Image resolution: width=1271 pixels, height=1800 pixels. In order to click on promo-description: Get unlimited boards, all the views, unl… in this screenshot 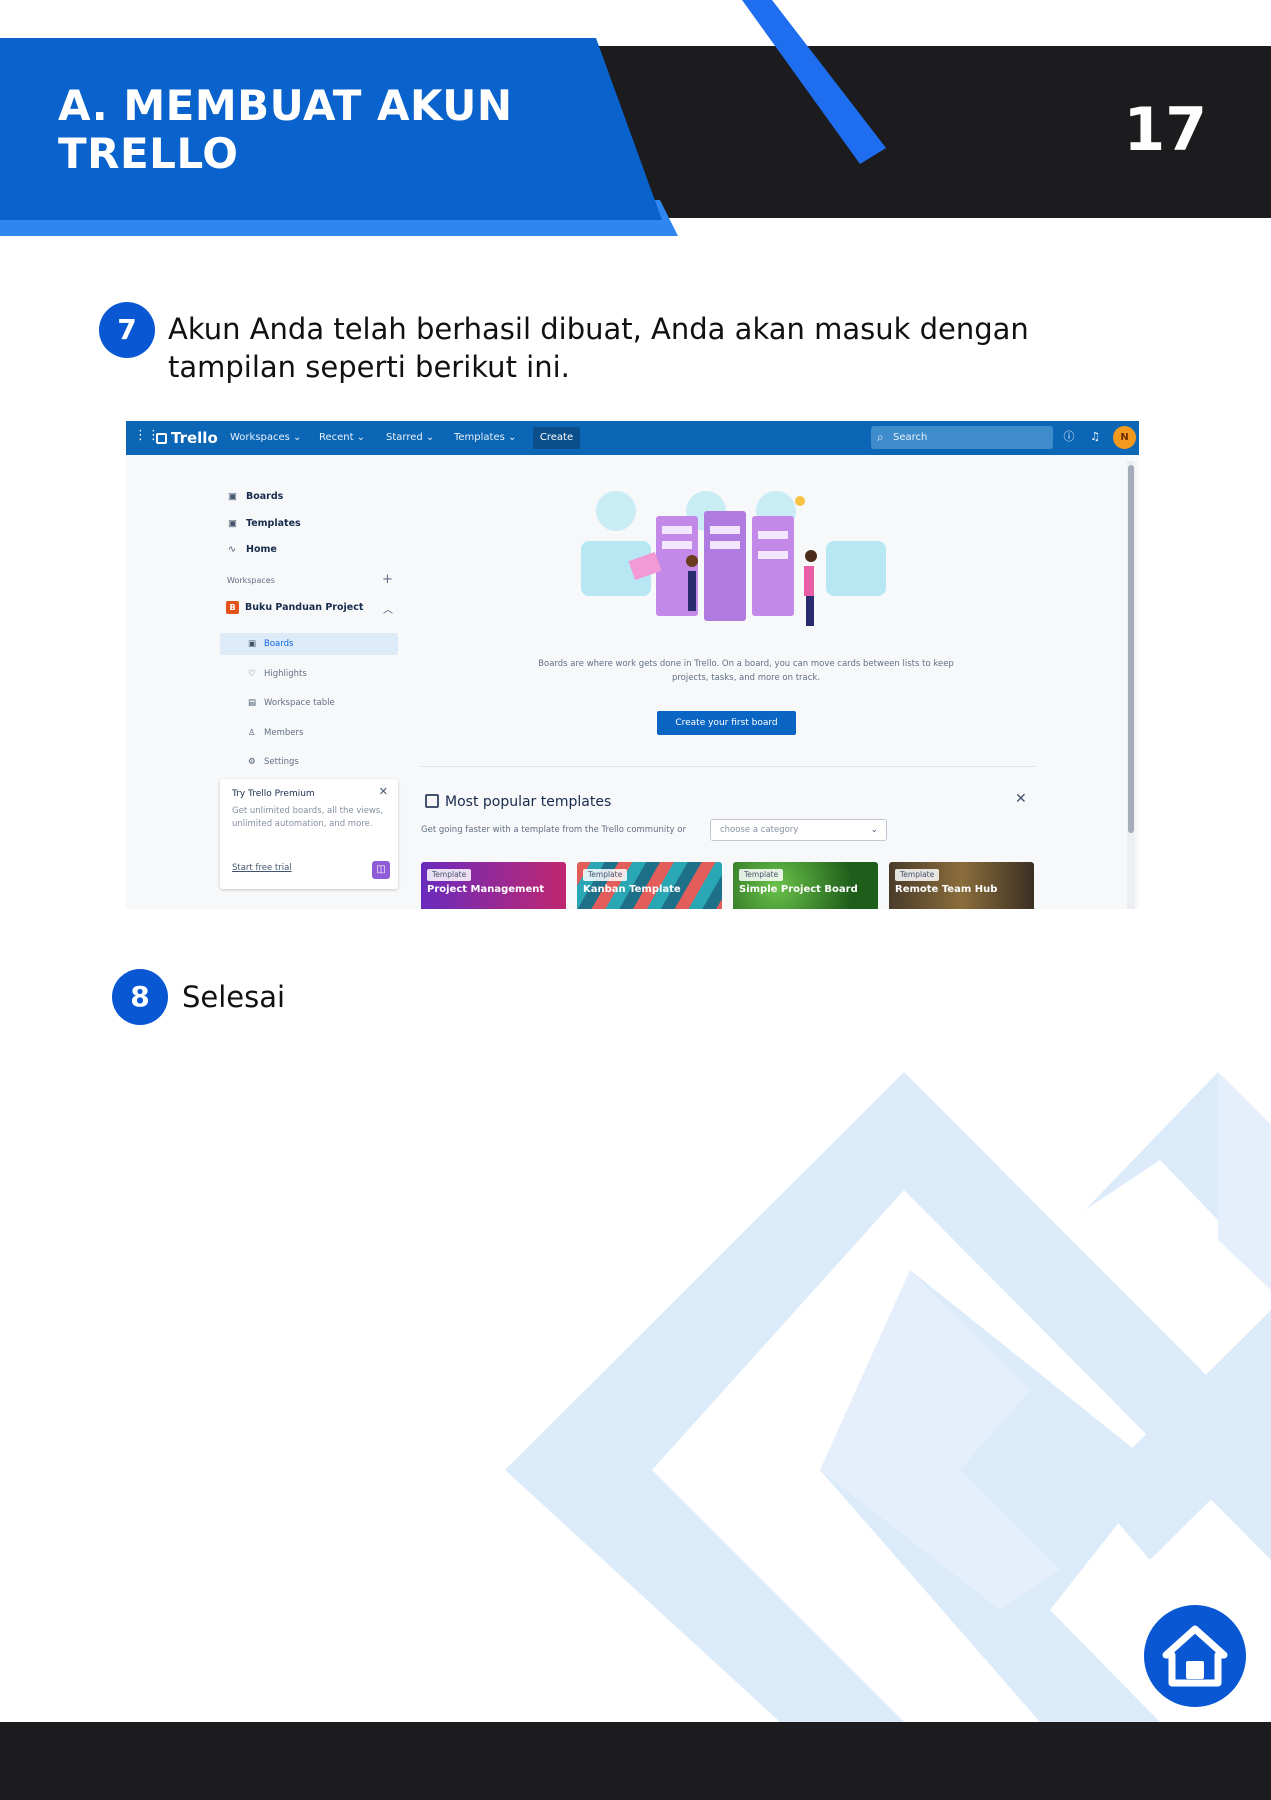, I will do `click(308, 817)`.